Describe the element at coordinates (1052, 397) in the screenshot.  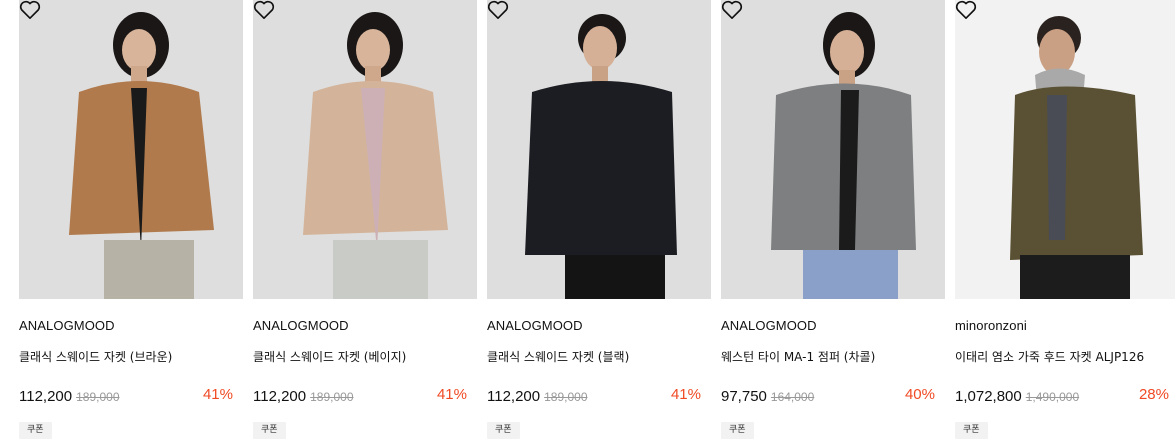
I see `original-price: 1,490,000` at that location.